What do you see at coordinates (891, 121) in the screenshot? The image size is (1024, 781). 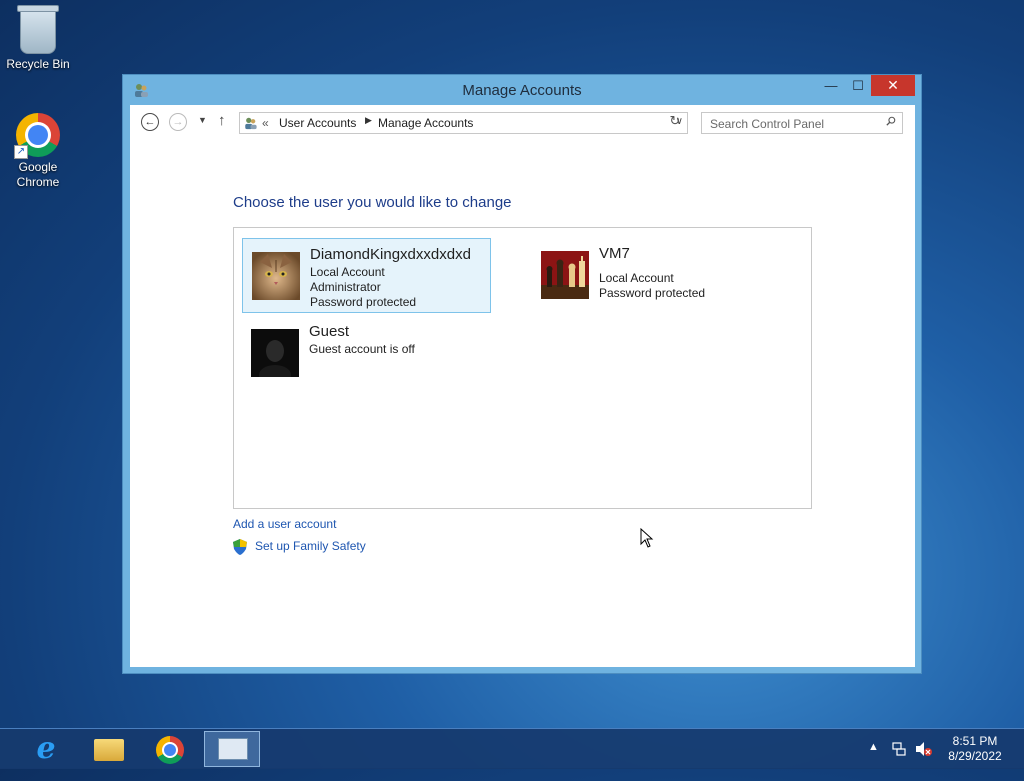 I see `search-icon` at bounding box center [891, 121].